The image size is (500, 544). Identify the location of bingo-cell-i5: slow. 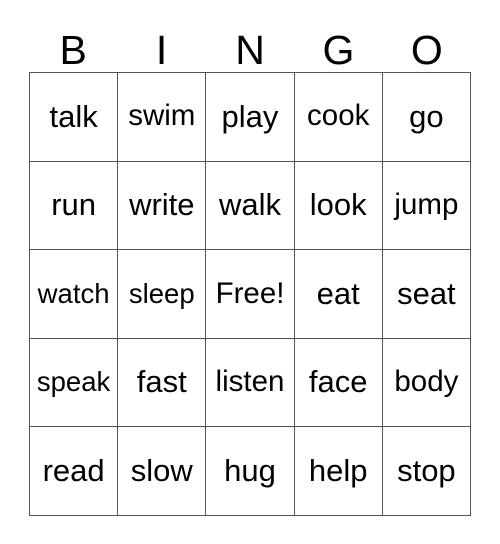
(162, 471).